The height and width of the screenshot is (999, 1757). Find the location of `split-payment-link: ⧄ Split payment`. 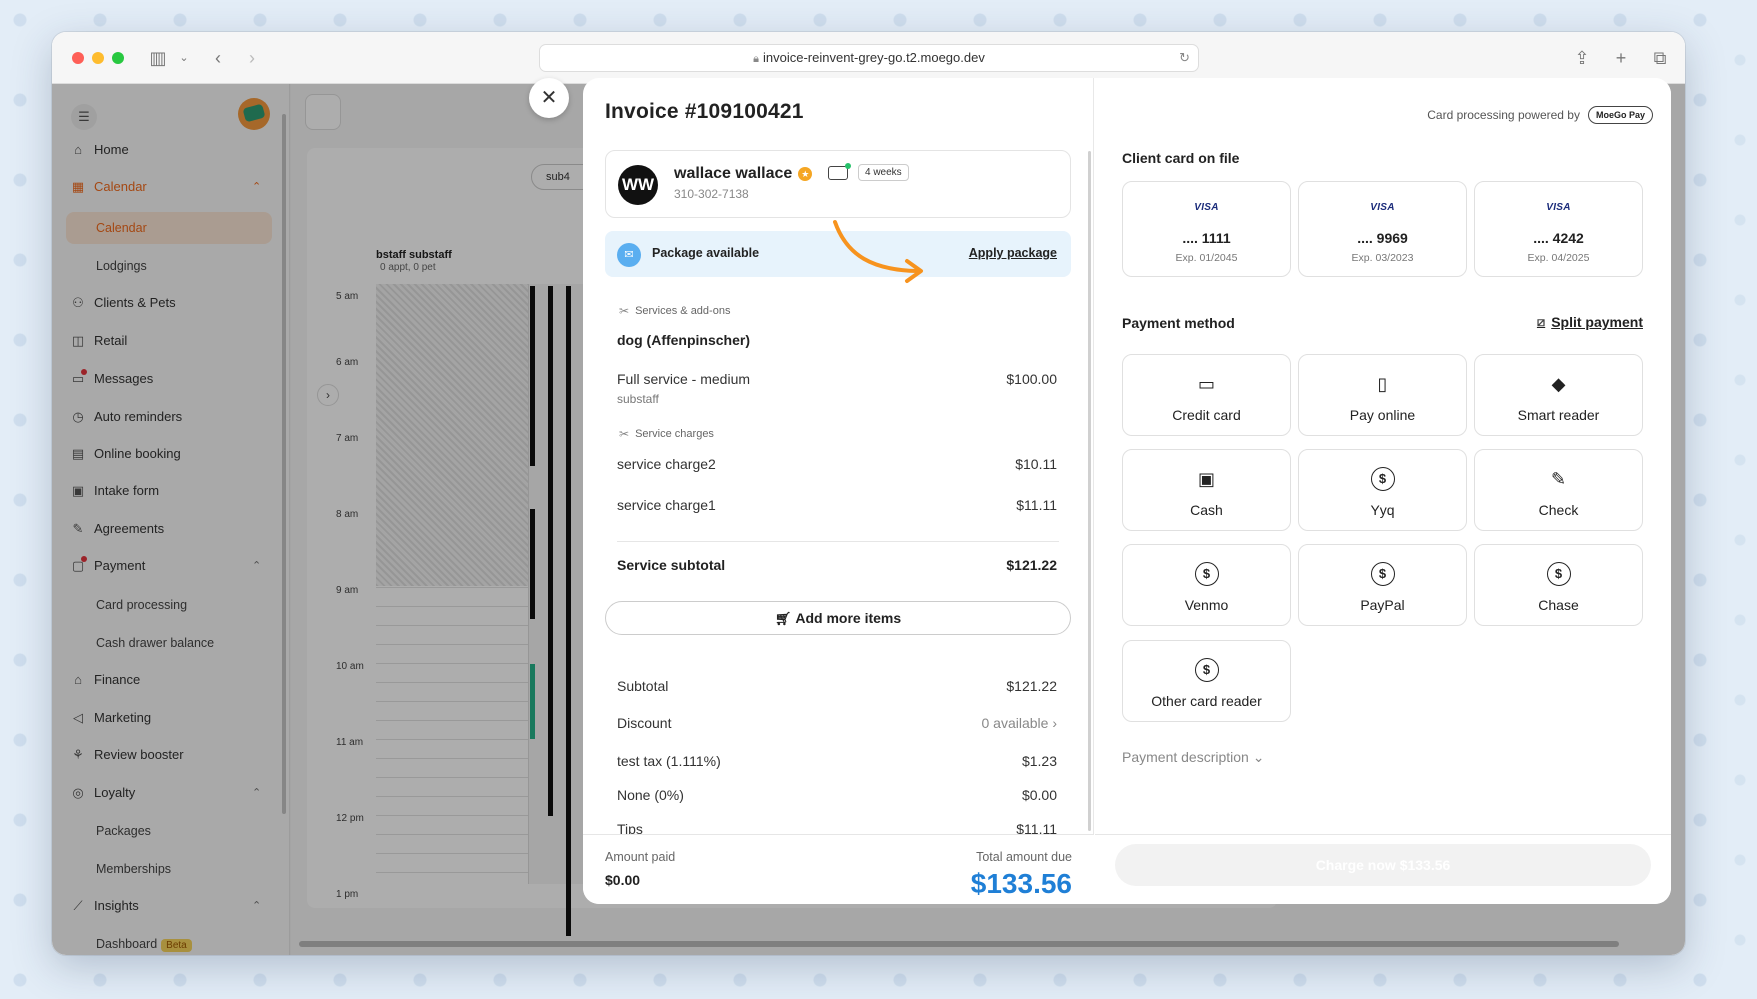

split-payment-link: ⧄ Split payment is located at coordinates (1590, 322).